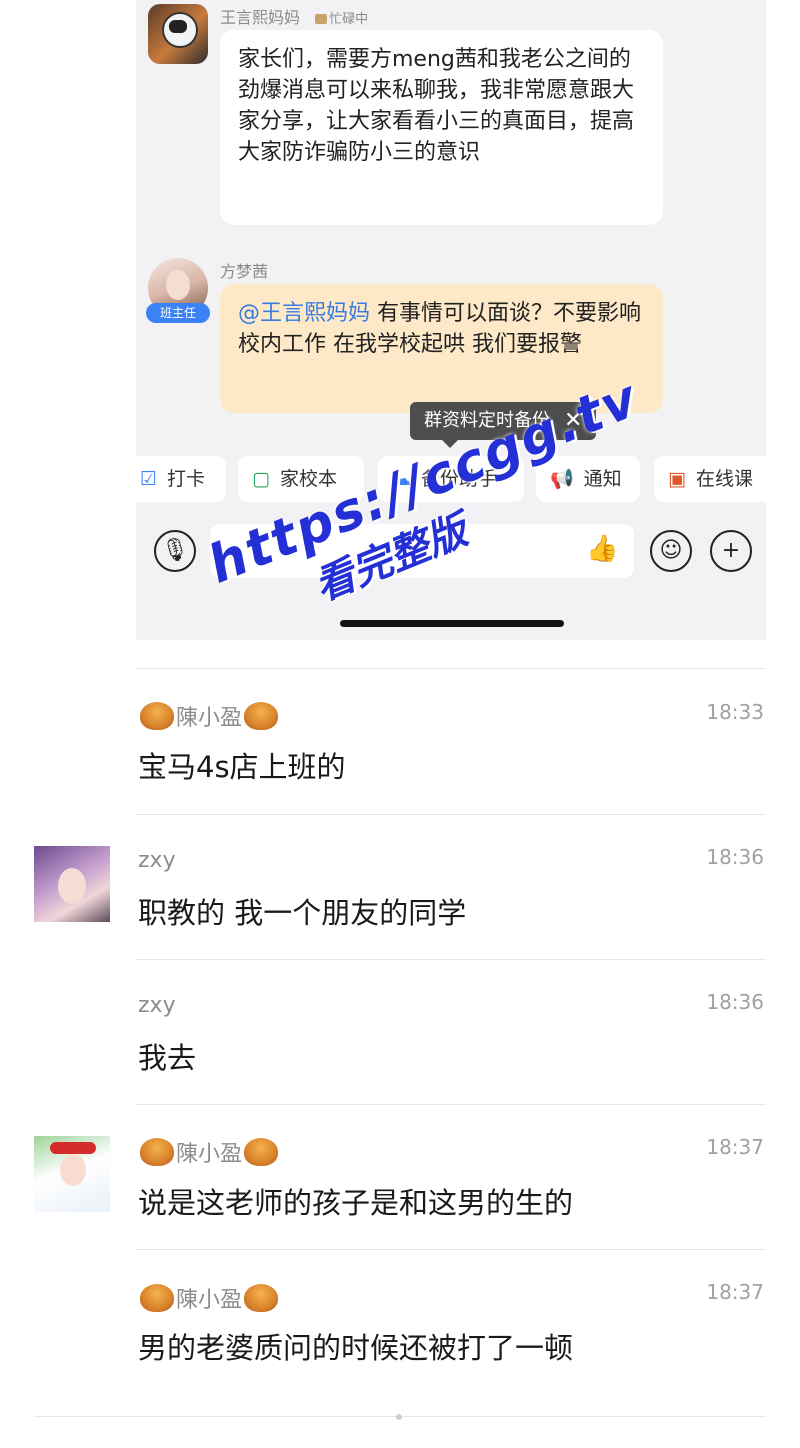  I want to click on comment-text: 宝马4s店上班的, so click(242, 767).